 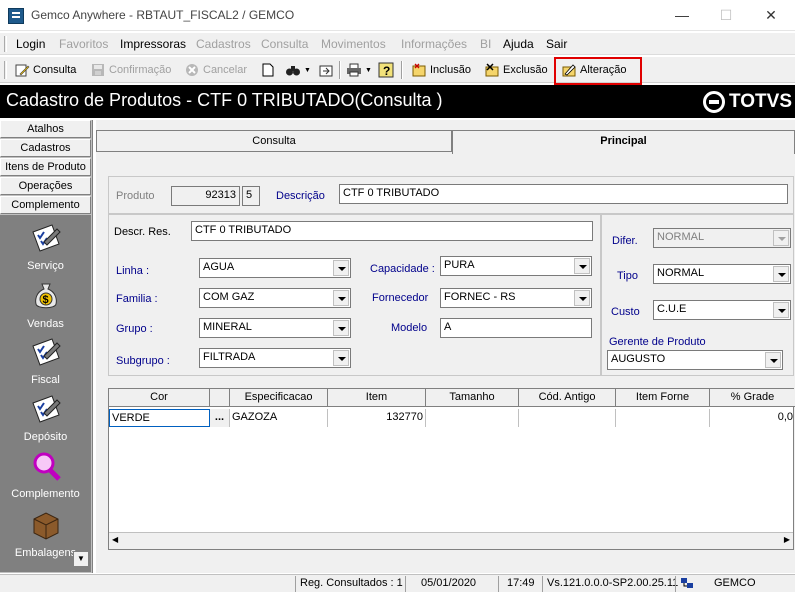 I want to click on sidebar-scroll-down-icon: ▼, so click(x=81, y=559).